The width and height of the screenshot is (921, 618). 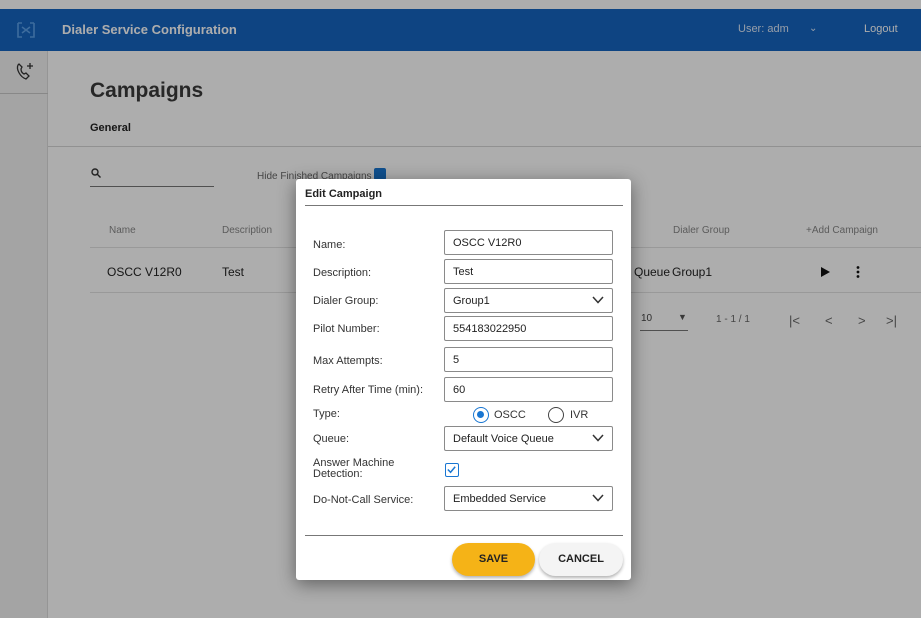 I want to click on retry-after-field: 60, so click(x=528, y=389).